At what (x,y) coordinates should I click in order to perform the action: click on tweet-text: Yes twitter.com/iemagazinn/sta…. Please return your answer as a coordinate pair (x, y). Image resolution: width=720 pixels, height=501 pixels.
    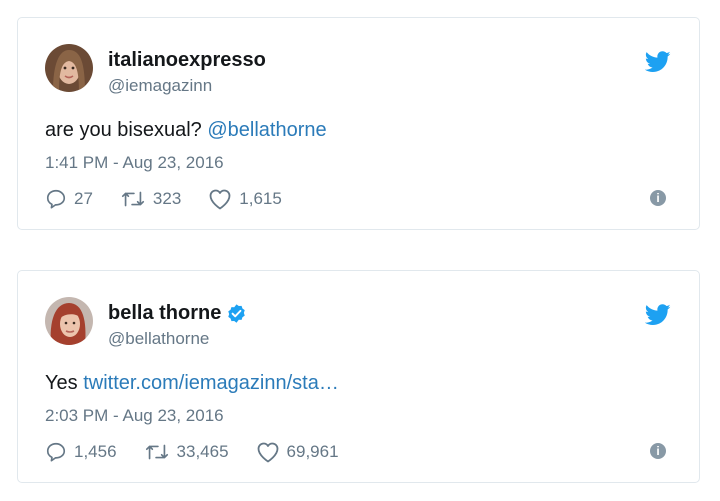
    Looking at the image, I should click on (192, 383).